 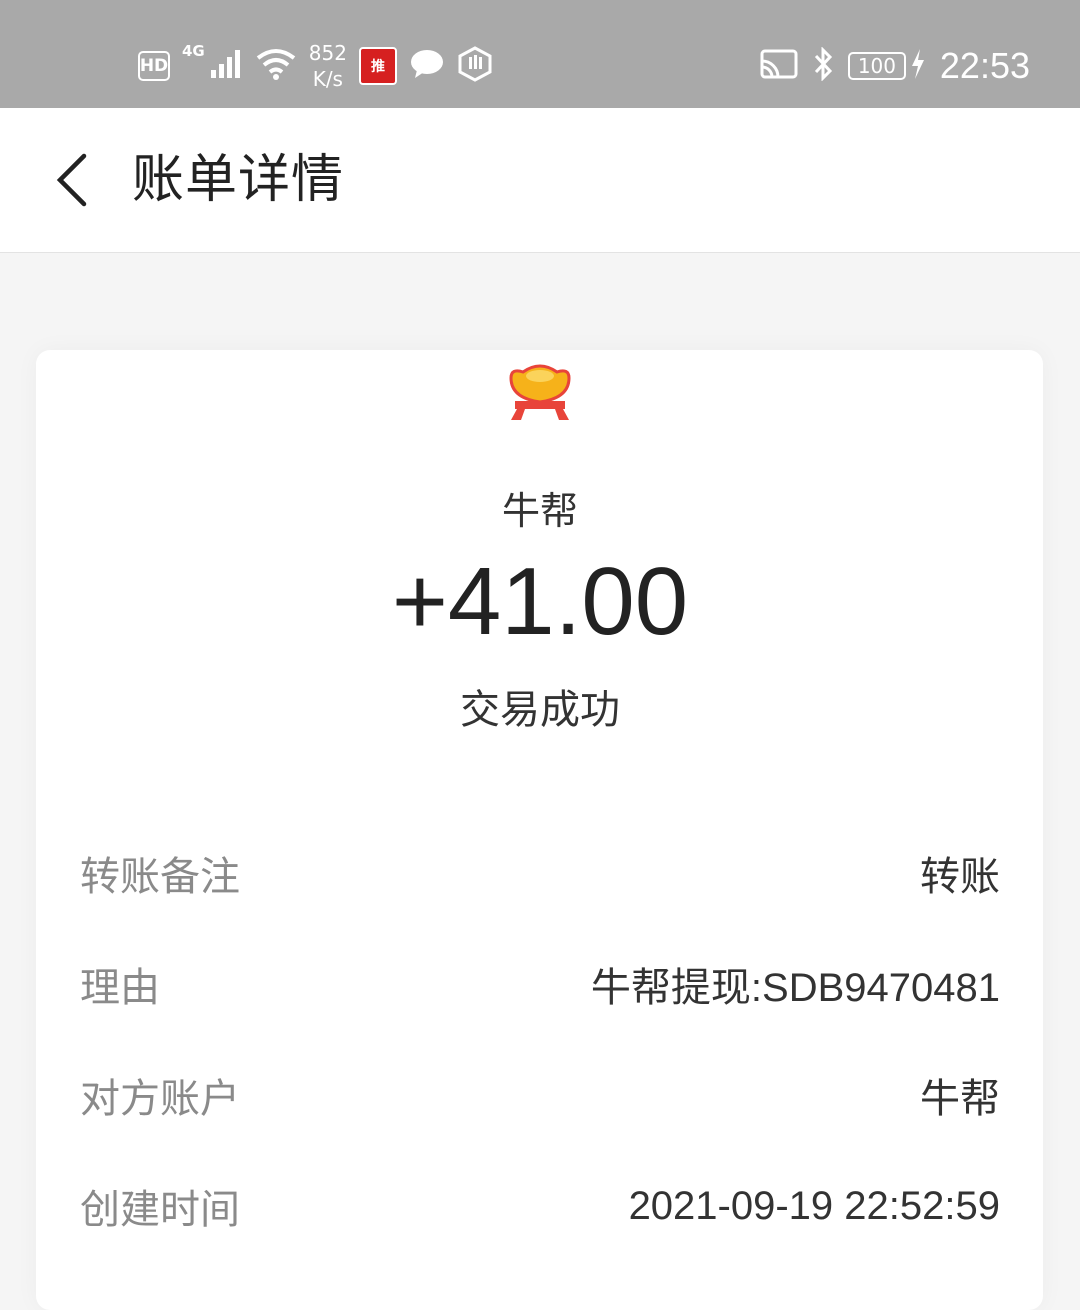 I want to click on detail-value: 牛帮, so click(x=960, y=1099).